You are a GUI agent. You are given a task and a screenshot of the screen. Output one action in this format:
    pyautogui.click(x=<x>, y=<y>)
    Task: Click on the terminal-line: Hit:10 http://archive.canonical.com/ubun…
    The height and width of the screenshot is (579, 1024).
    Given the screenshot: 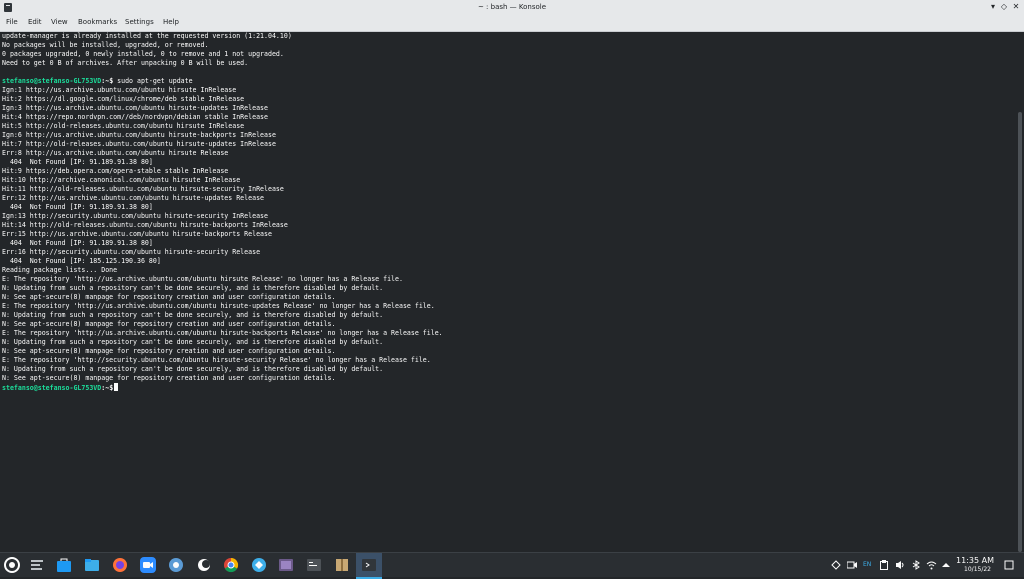 What is the action you would take?
    pyautogui.click(x=121, y=180)
    